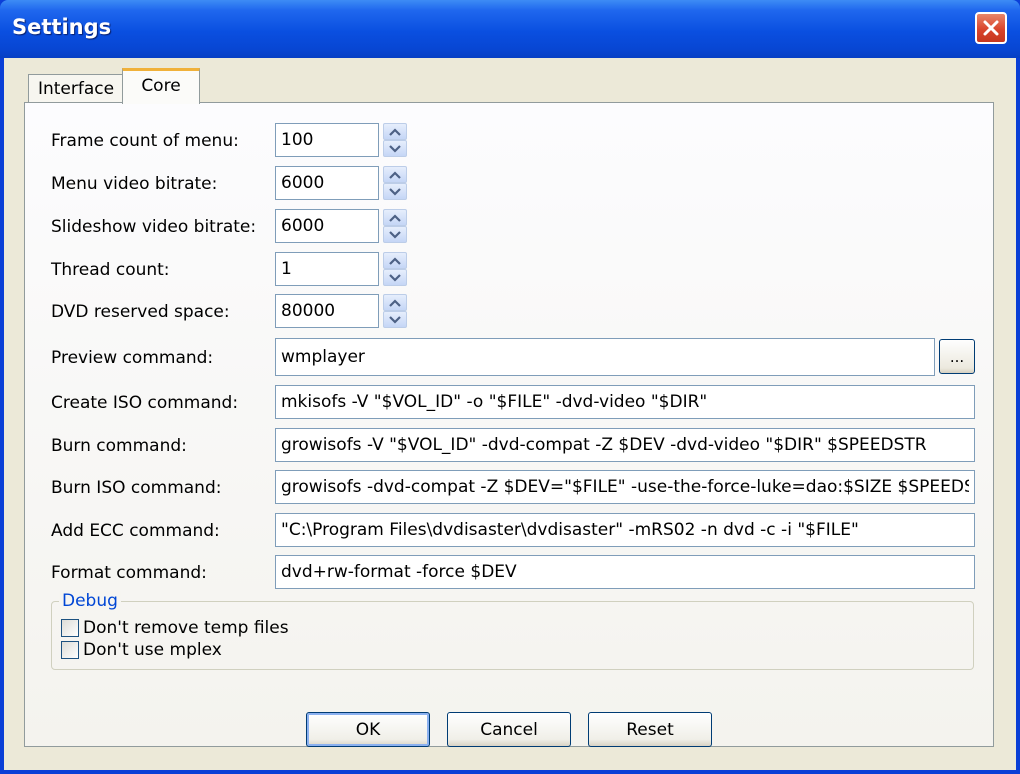 The height and width of the screenshot is (774, 1020). What do you see at coordinates (140, 312) in the screenshot?
I see `dvd-reserved-label: DVD reserved space:` at bounding box center [140, 312].